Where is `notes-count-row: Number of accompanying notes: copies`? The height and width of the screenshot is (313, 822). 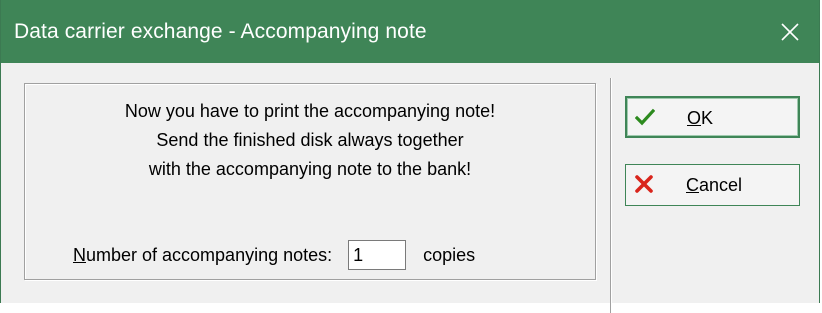 notes-count-row: Number of accompanying notes: copies is located at coordinates (274, 255).